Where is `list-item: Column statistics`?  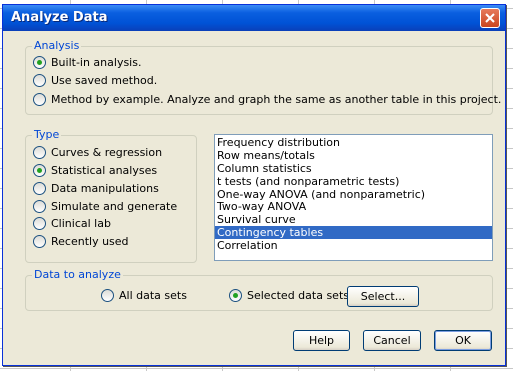 list-item: Column statistics is located at coordinates (353, 168).